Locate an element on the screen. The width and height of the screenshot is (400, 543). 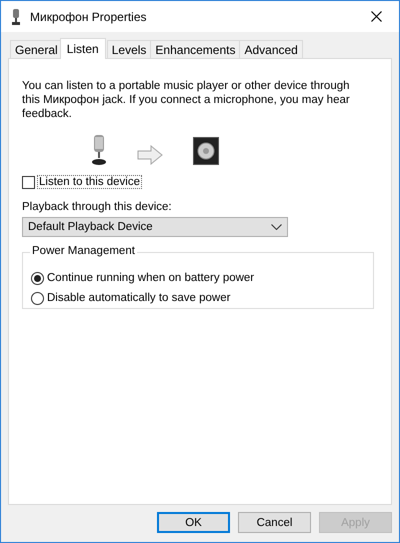
dialog-button: Cancel is located at coordinates (274, 522).